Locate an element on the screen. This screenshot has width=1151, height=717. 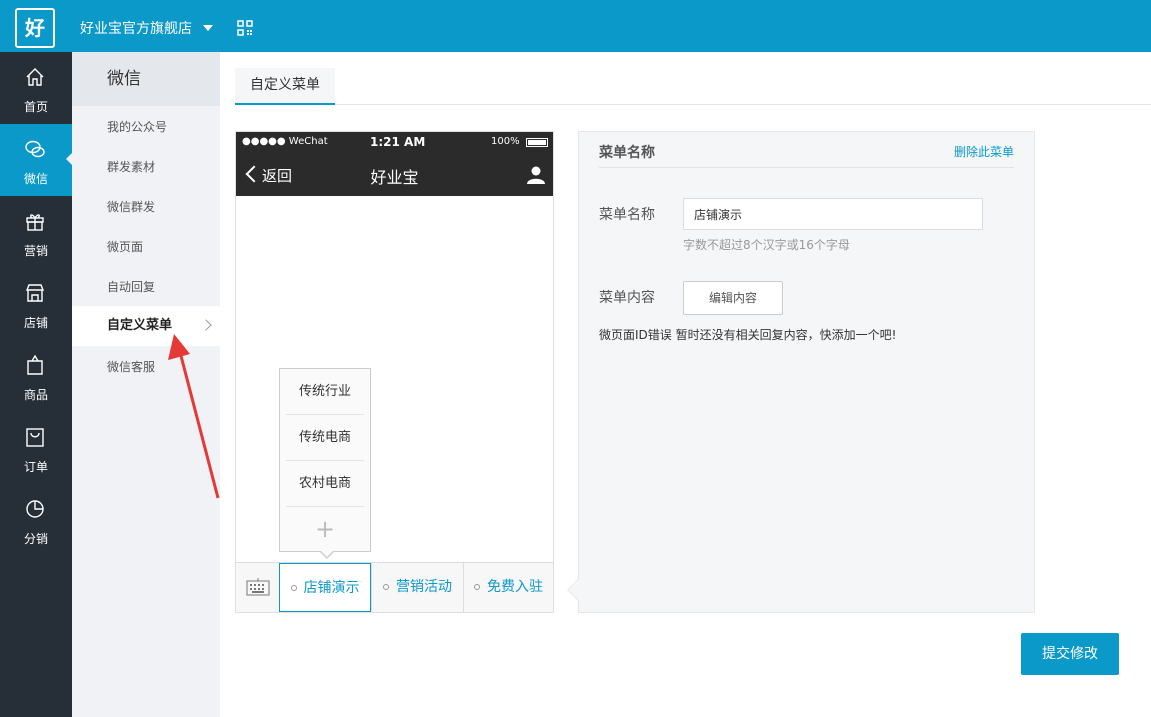
sidebar-item-auto-reply: 自动回复 is located at coordinates (146, 287).